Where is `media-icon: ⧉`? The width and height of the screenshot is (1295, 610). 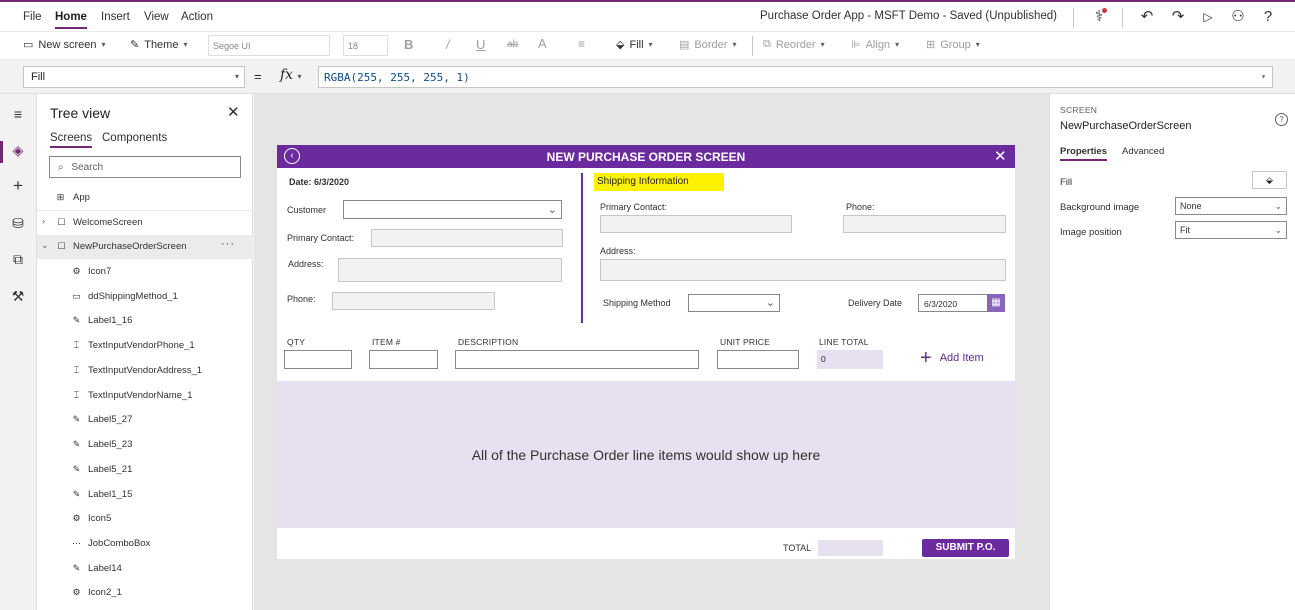
media-icon: ⧉ is located at coordinates (18, 259).